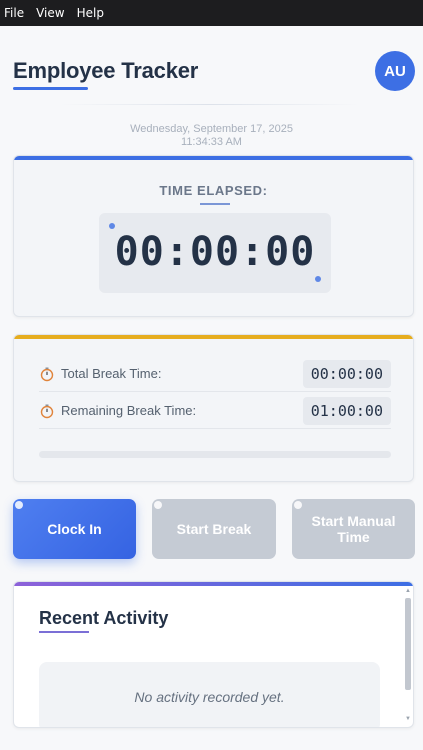 This screenshot has height=750, width=423. I want to click on total-break-row: Total Break Time: 00:00:00, so click(215, 374).